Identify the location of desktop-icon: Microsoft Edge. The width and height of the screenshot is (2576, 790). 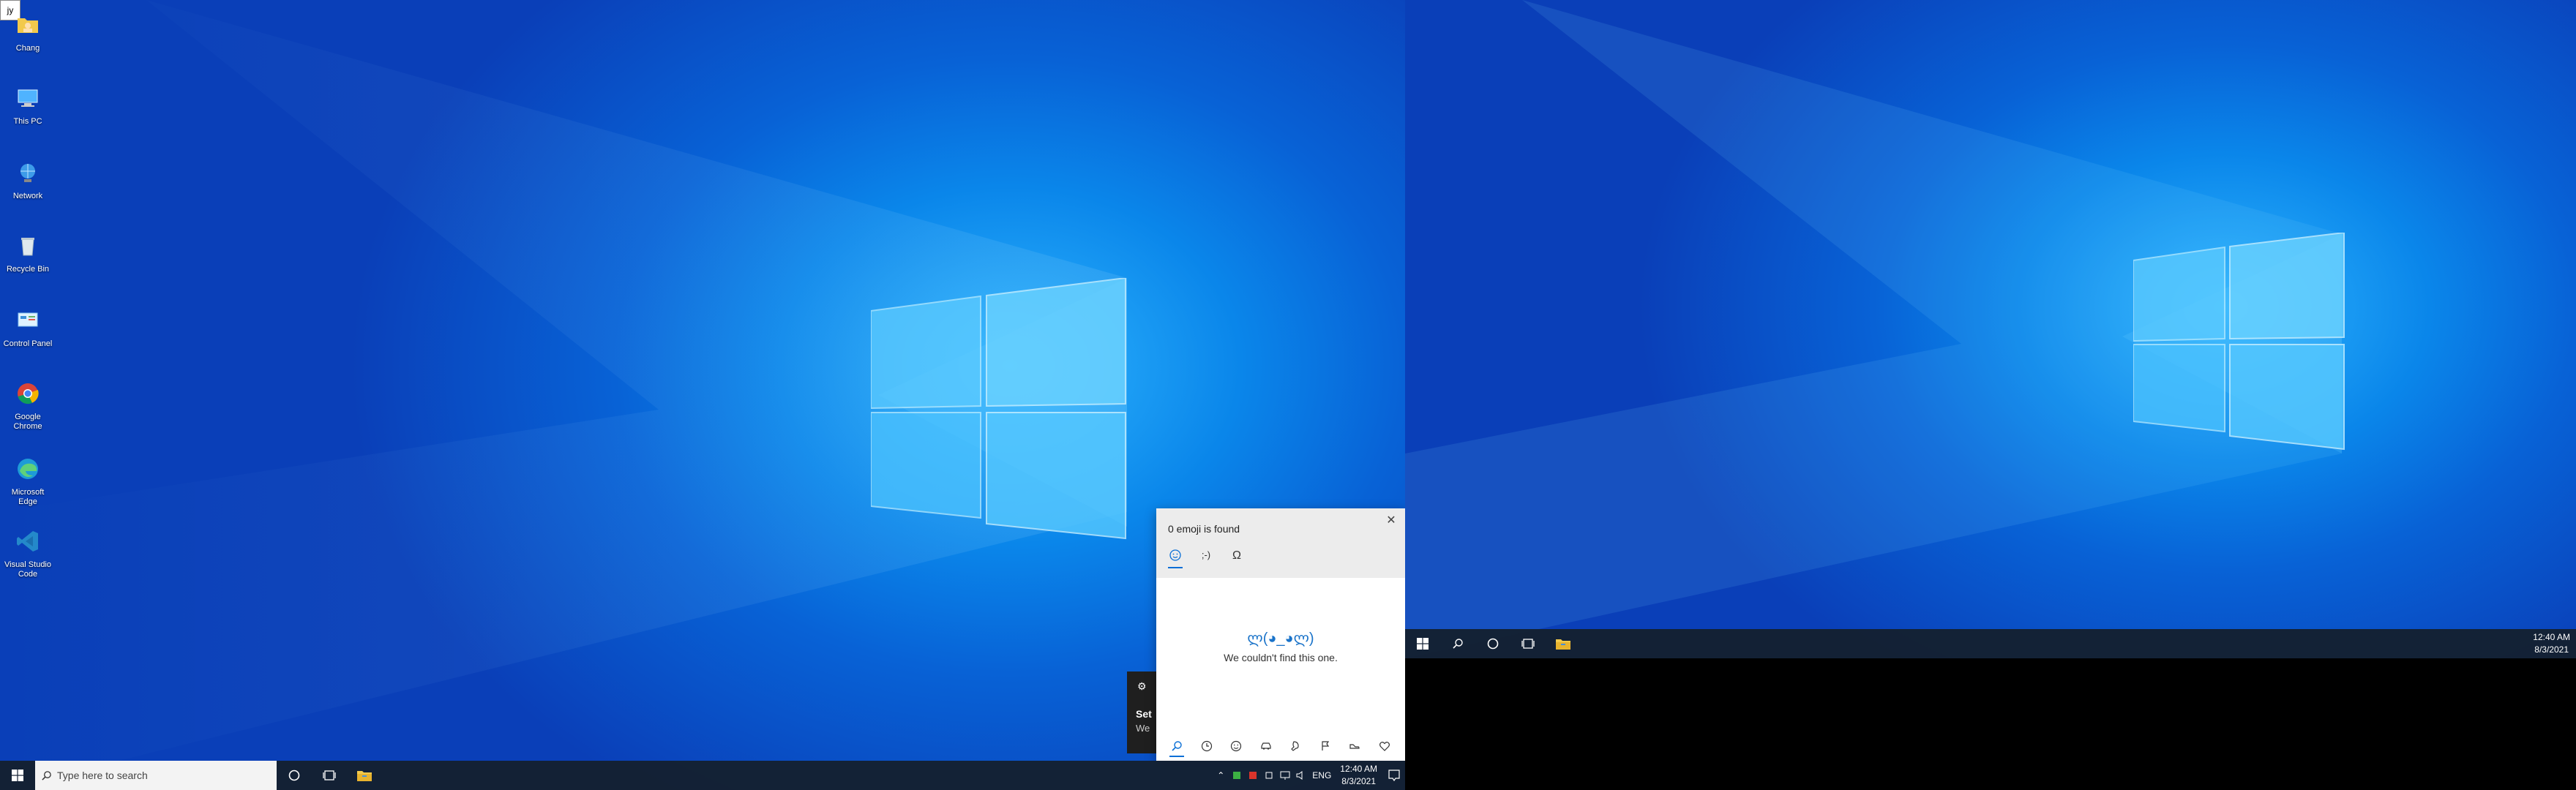
(27, 479).